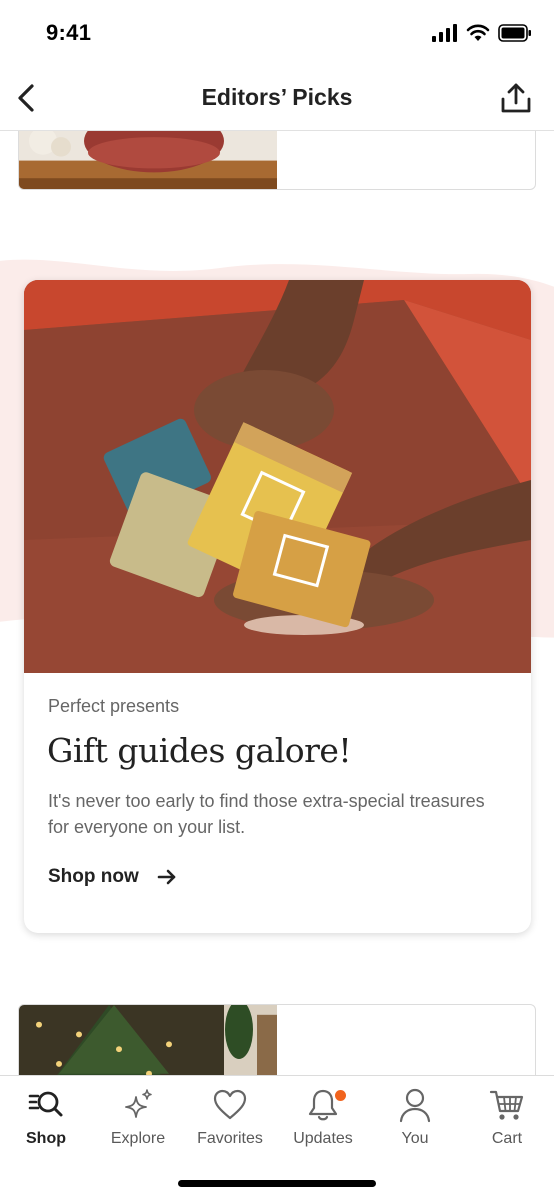 The height and width of the screenshot is (1200, 554). Describe the element at coordinates (323, 1117) in the screenshot. I see `tab-updates: Updates` at that location.